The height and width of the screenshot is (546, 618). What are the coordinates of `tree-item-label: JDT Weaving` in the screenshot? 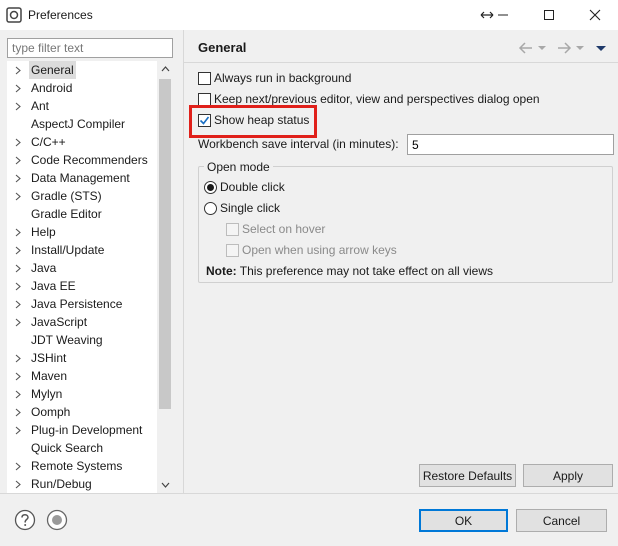 It's located at (67, 340).